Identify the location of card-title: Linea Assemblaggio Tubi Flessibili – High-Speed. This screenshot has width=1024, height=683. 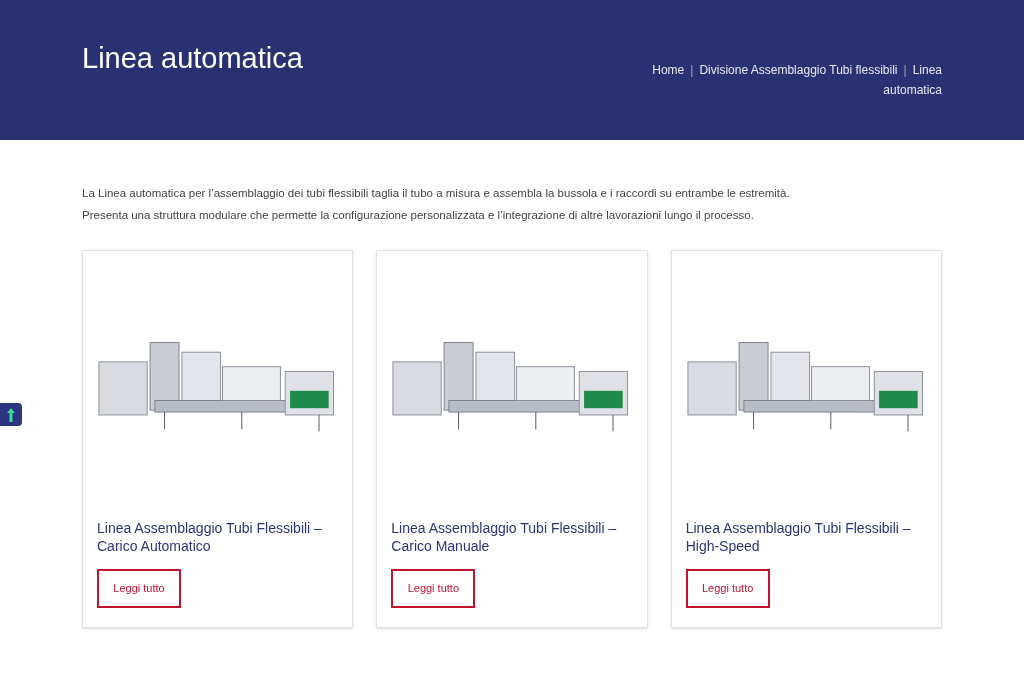
(806, 537).